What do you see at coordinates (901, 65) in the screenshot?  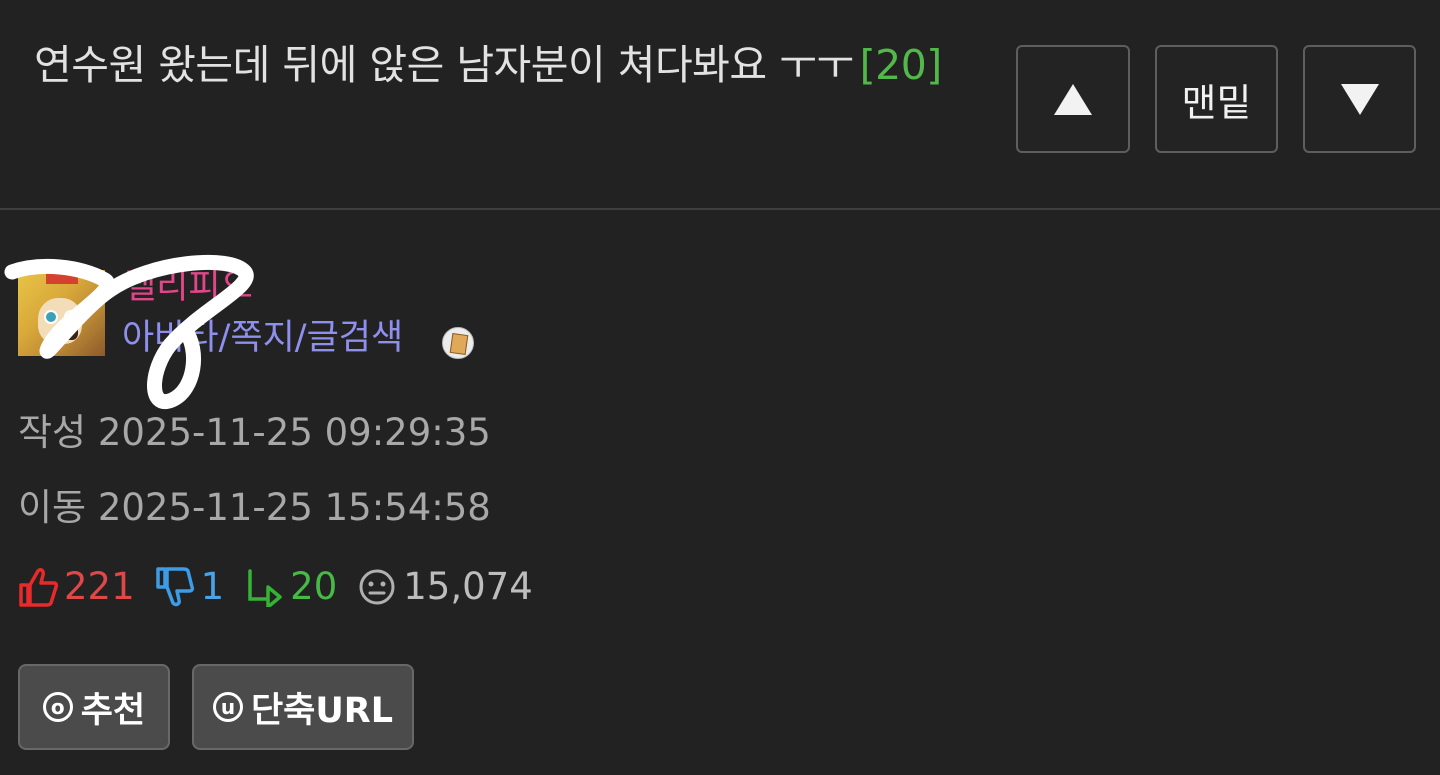 I see `comment-count: [20]` at bounding box center [901, 65].